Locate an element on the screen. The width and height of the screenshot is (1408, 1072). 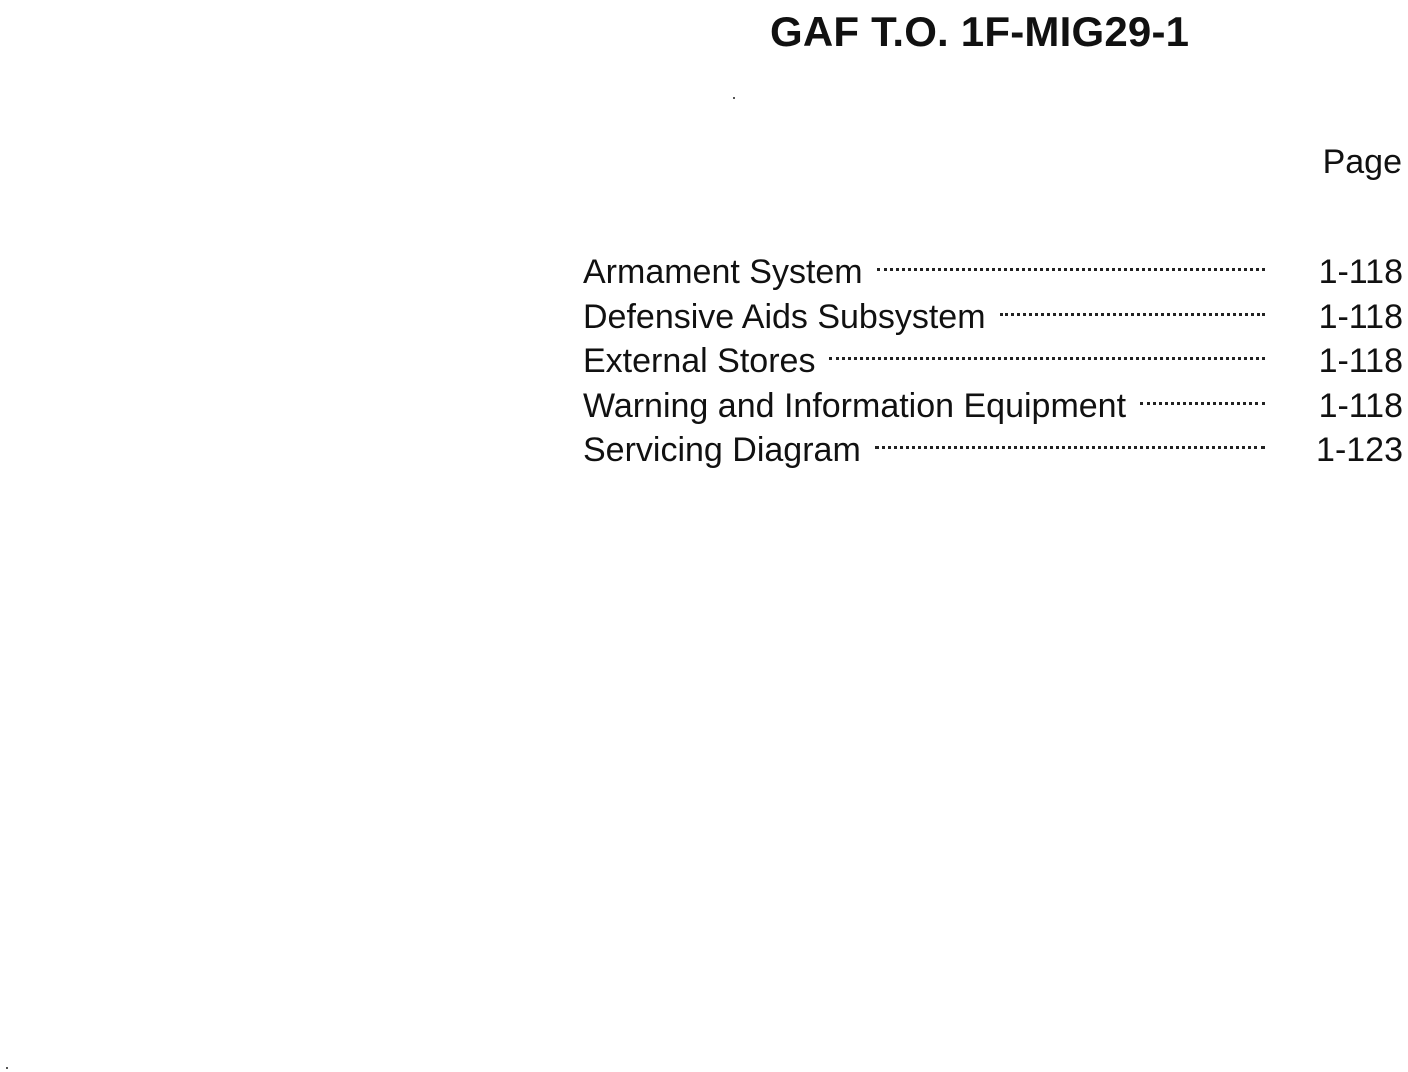
toc-entry-title: External Stores is located at coordinates (699, 361).